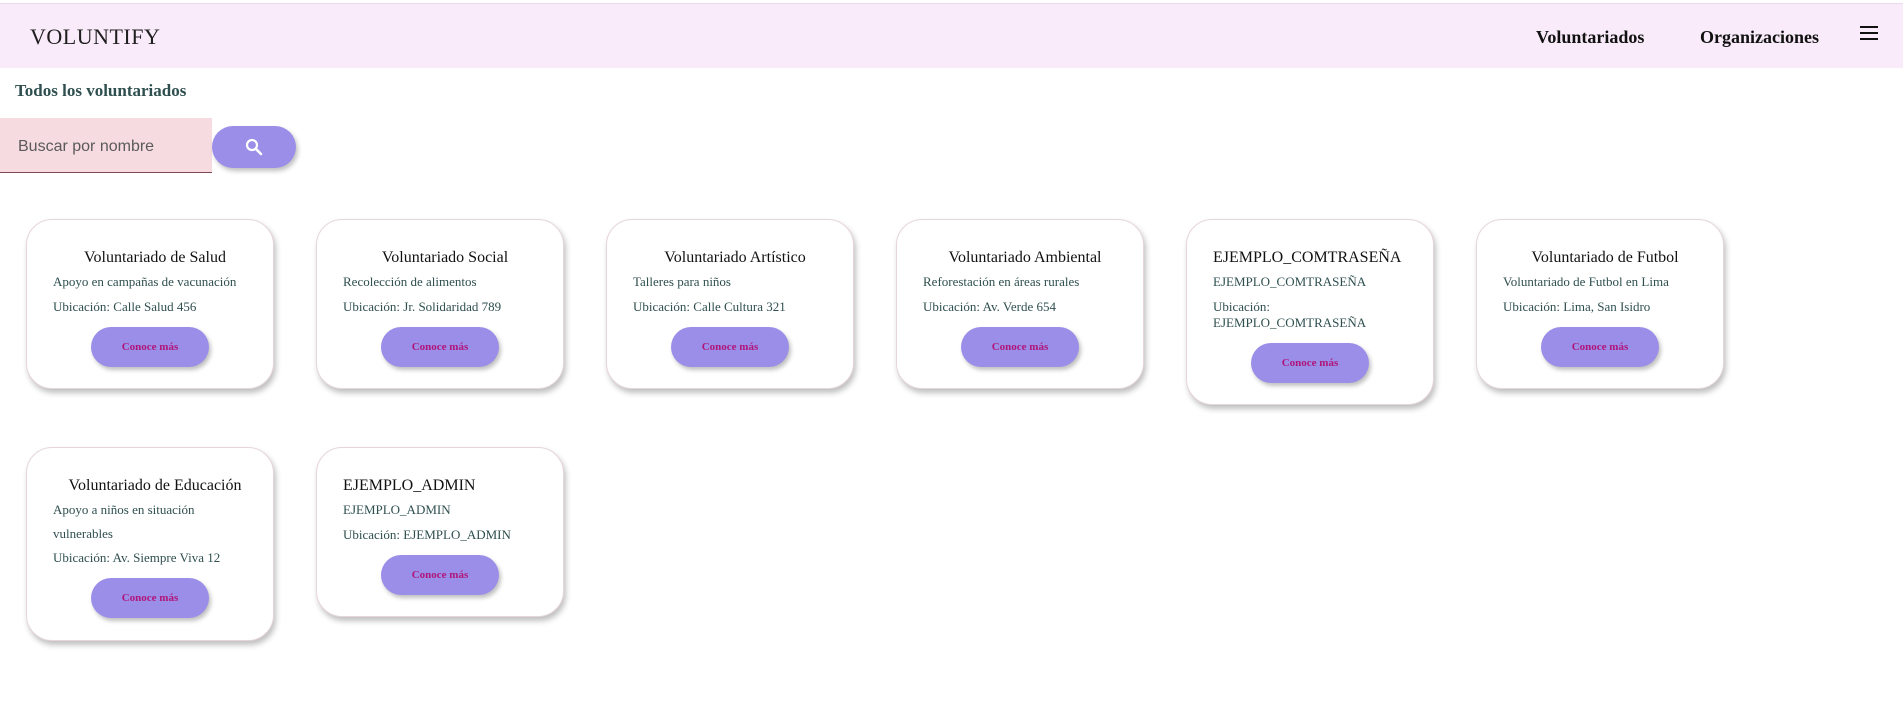 The width and height of the screenshot is (1903, 708). I want to click on card-description: Reforestación en áreas rurales, so click(1001, 281).